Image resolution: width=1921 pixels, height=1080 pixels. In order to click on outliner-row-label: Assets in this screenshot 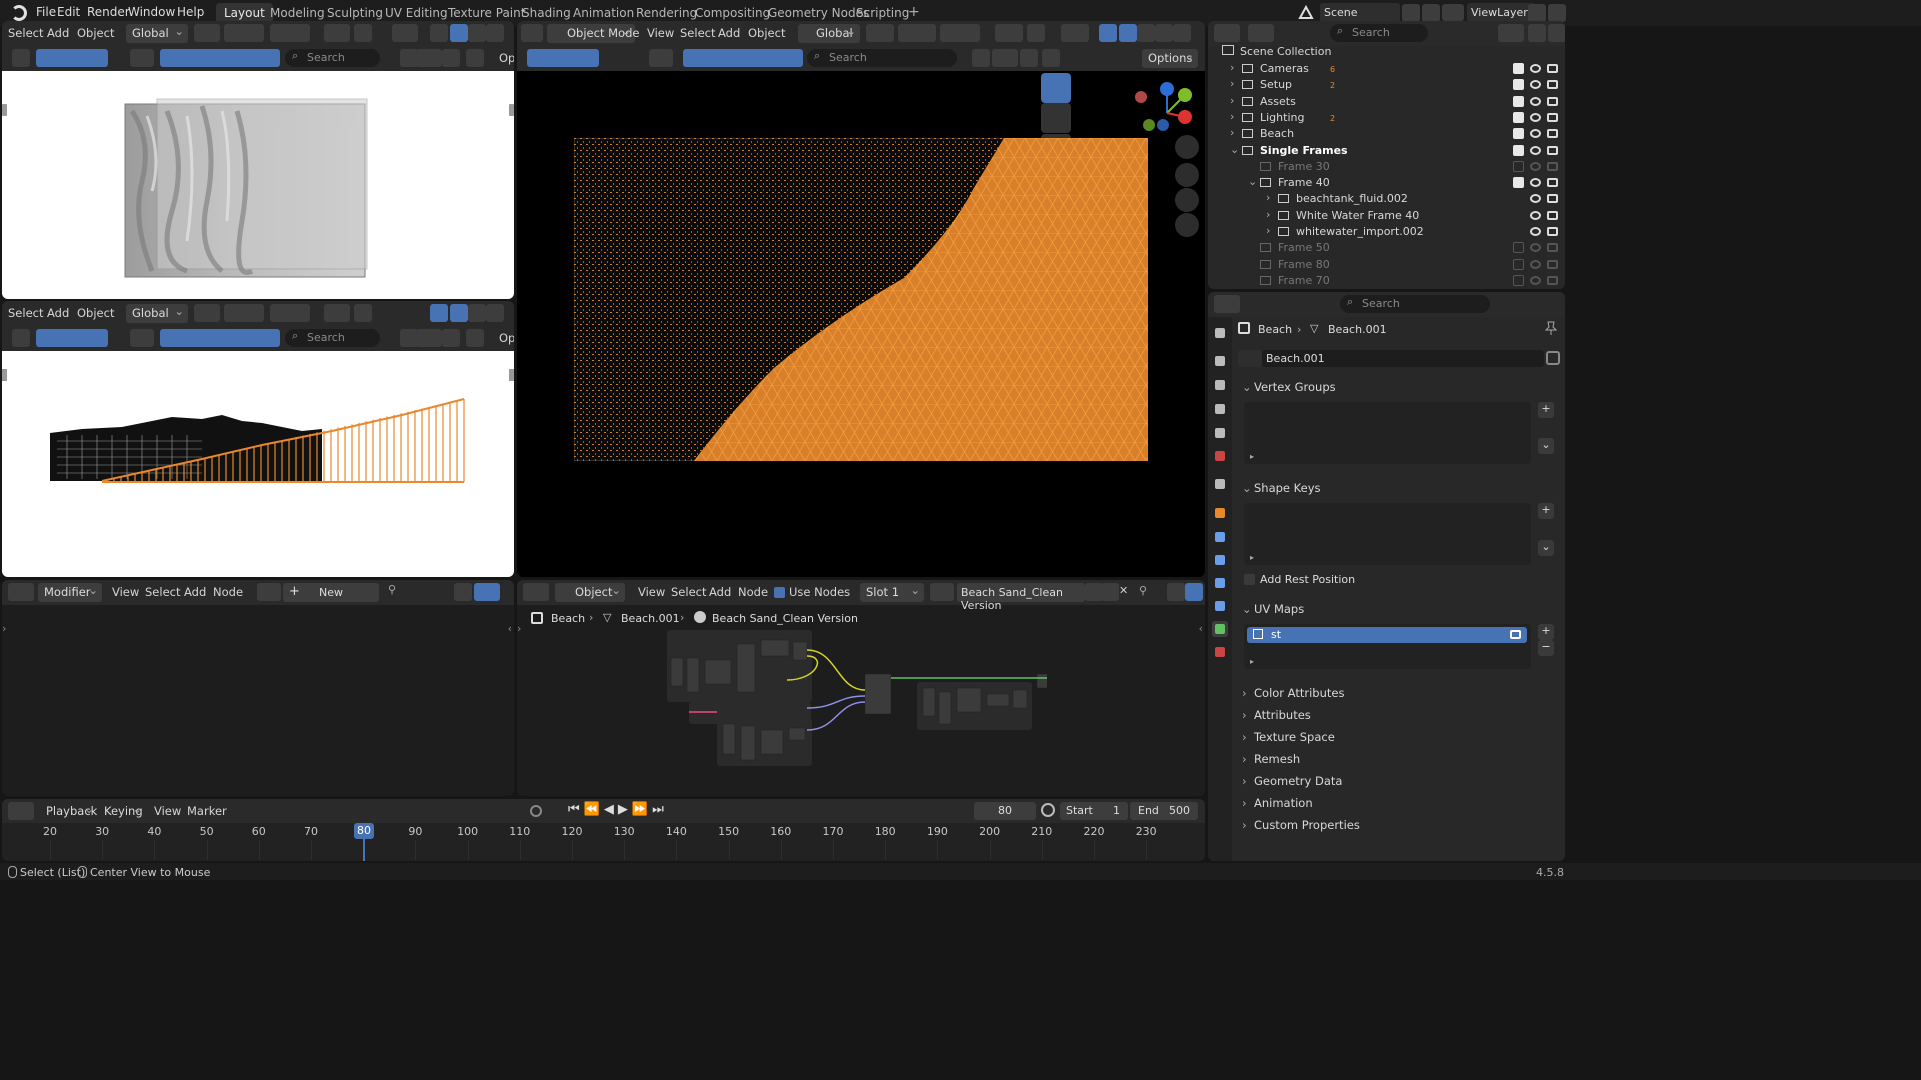, I will do `click(1278, 101)`.